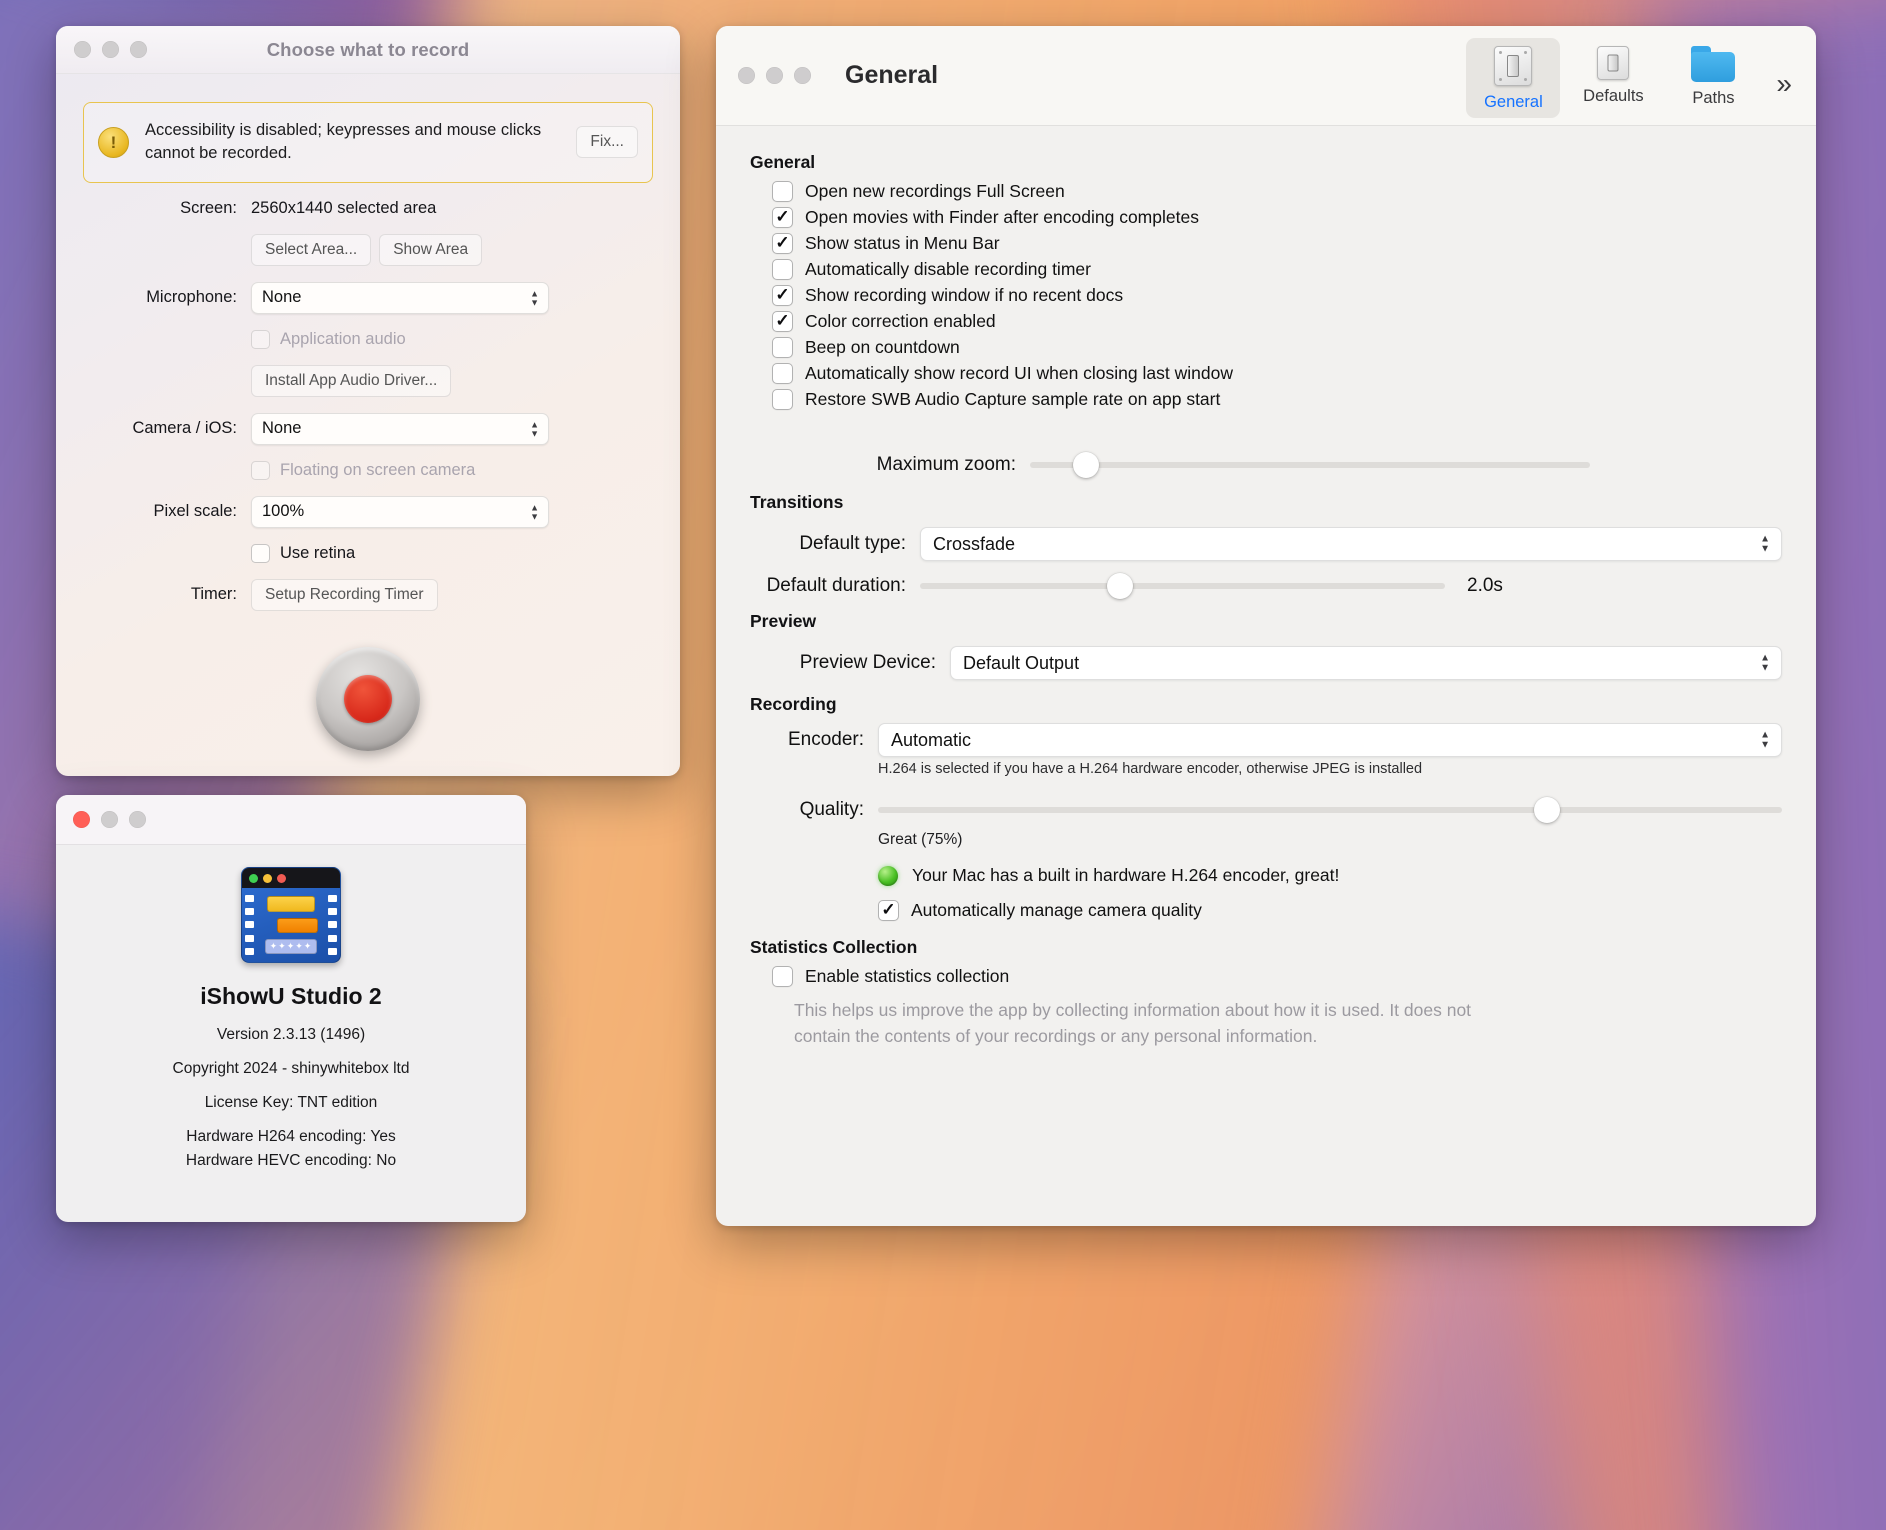 This screenshot has height=1530, width=1886. I want to click on default-type-value: Crossfade, so click(974, 543).